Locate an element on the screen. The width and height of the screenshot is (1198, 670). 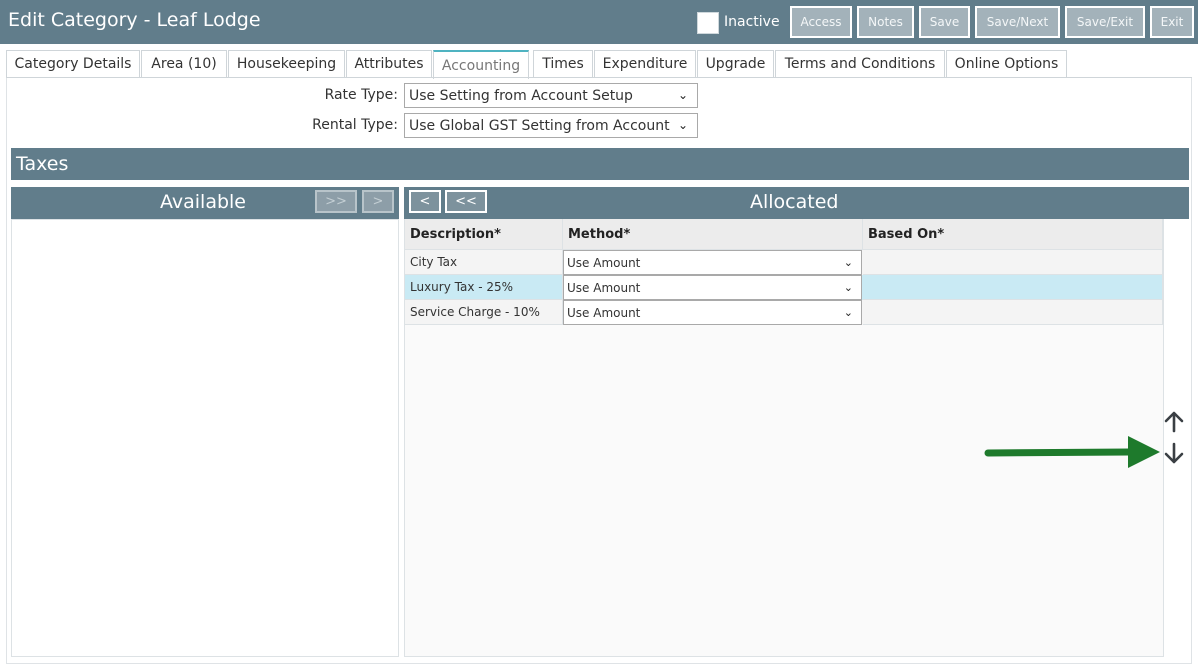
tab-expenditure: Expenditure is located at coordinates (645, 63).